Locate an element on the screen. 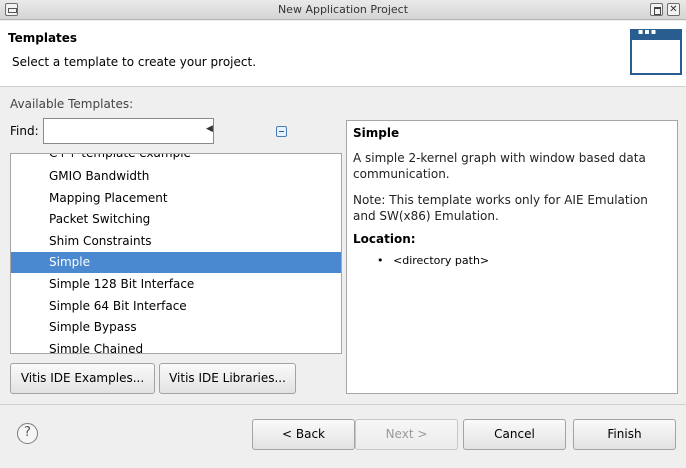  location-label: Location: is located at coordinates (384, 239).